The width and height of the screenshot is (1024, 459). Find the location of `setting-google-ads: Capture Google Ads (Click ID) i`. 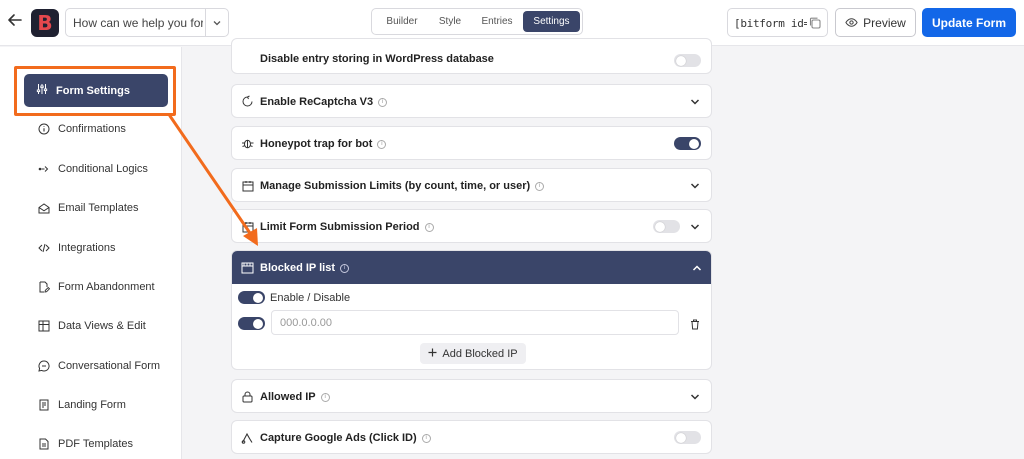

setting-google-ads: Capture Google Ads (Click ID) i is located at coordinates (471, 437).